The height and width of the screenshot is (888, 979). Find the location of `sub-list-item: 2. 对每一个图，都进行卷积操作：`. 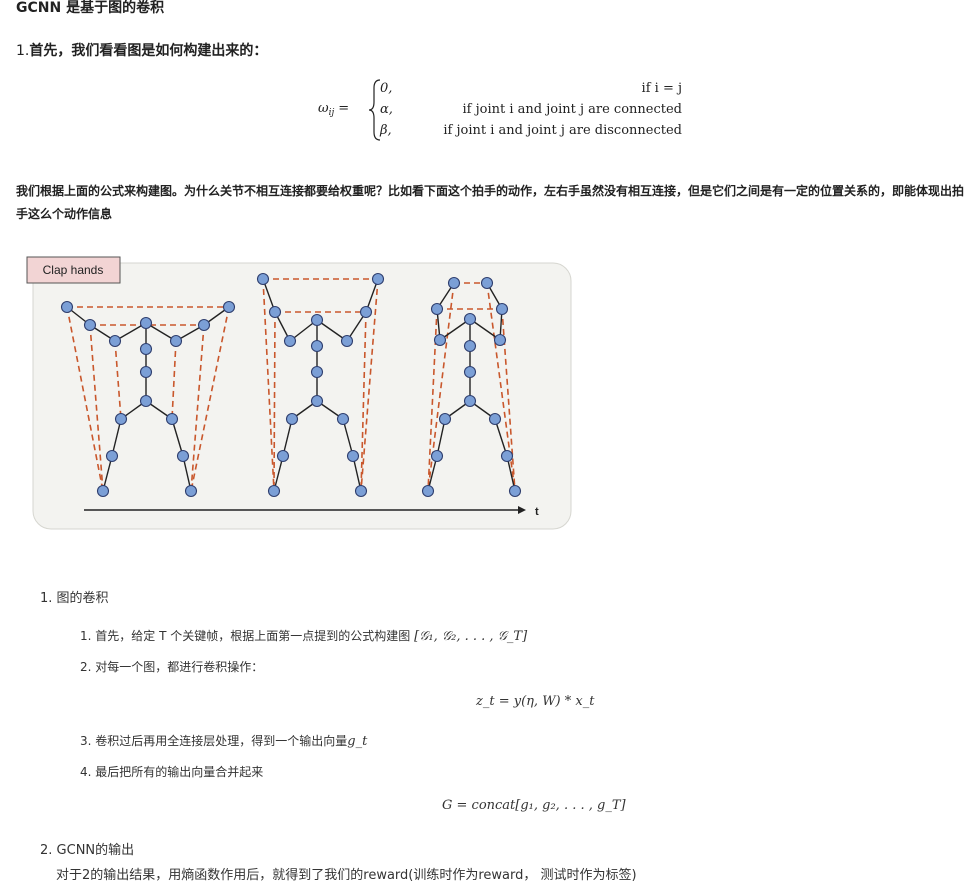

sub-list-item: 2. 对每一个图，都进行卷积操作： is located at coordinates (171, 666).